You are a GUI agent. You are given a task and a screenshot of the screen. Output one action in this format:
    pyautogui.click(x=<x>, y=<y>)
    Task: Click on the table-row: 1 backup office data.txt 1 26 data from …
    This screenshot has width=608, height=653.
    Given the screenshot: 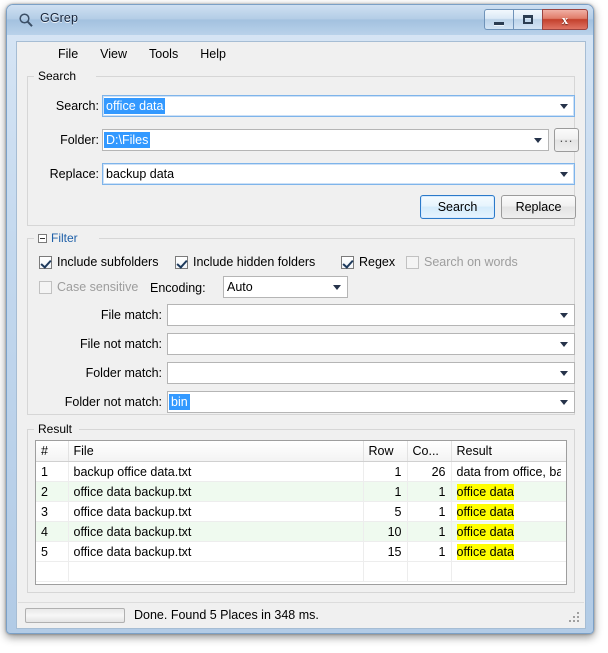 What is the action you would take?
    pyautogui.click(x=301, y=471)
    